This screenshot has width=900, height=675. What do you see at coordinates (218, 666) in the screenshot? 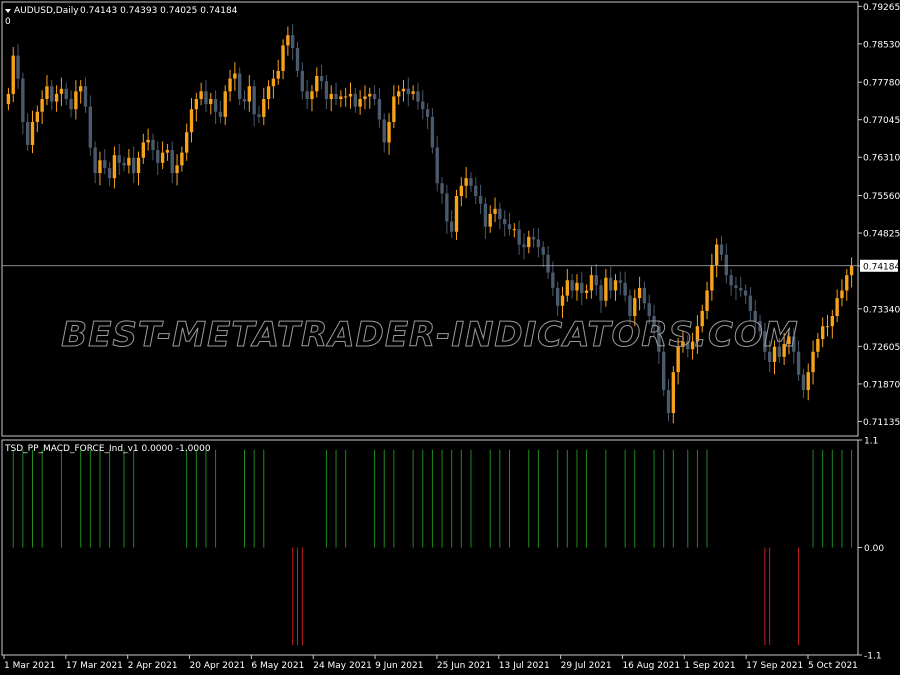
I see `time-tick-label: 20 Apr 2021` at bounding box center [218, 666].